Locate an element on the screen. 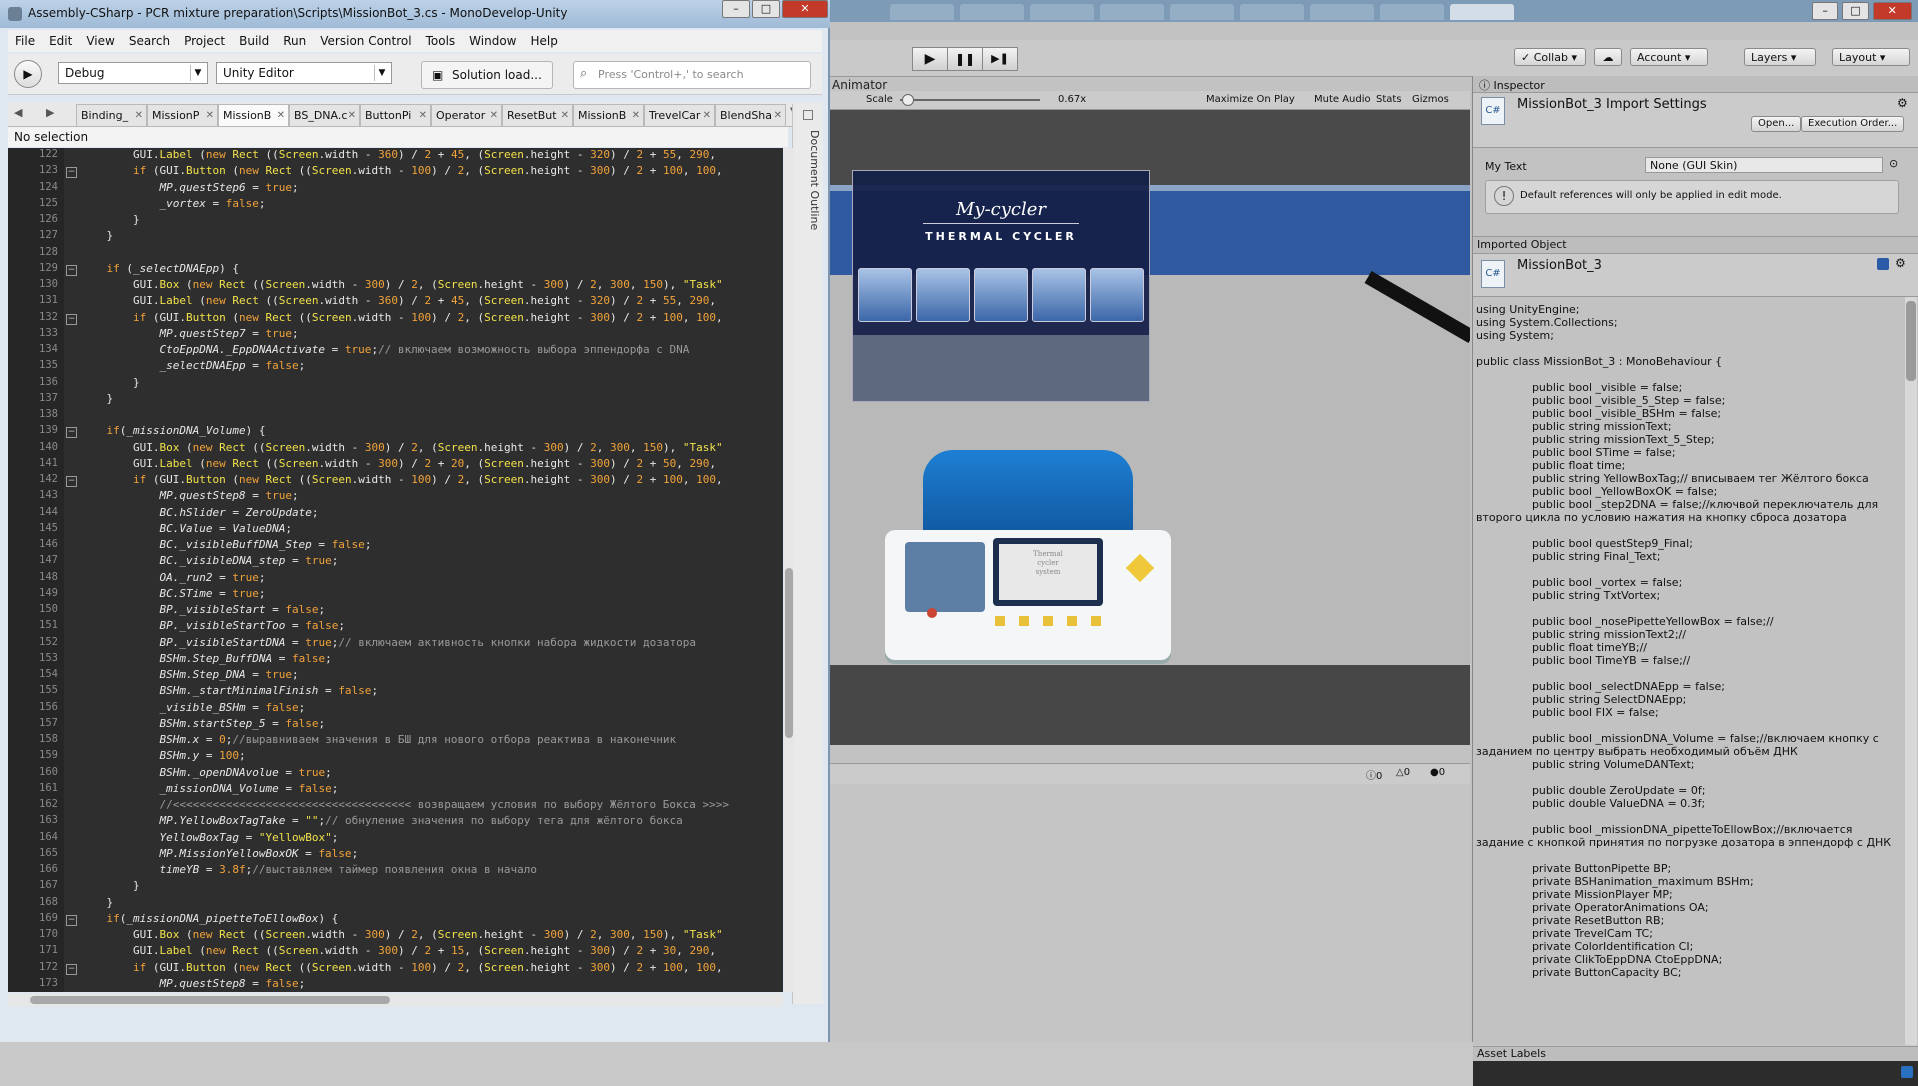 The image size is (1918, 1086). config-combo: Debug ▼ is located at coordinates (133, 73).